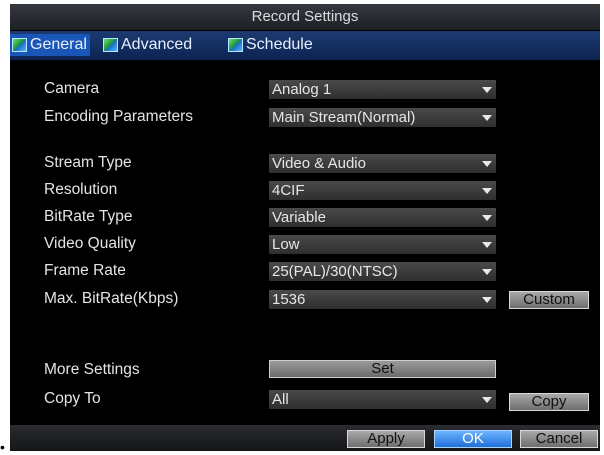 The width and height of the screenshot is (604, 455). Describe the element at coordinates (88, 162) in the screenshot. I see `stream-type-label: Stream Type` at that location.